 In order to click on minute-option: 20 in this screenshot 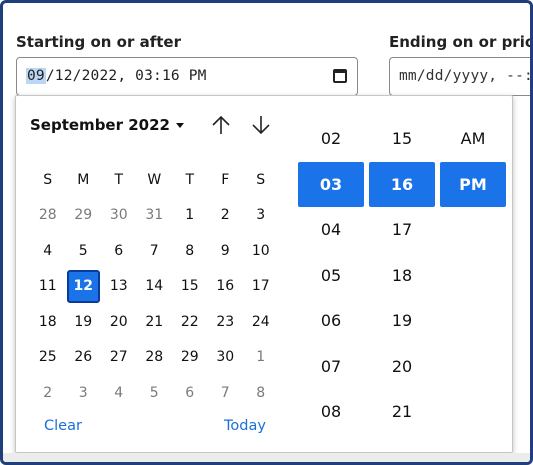, I will do `click(402, 367)`.